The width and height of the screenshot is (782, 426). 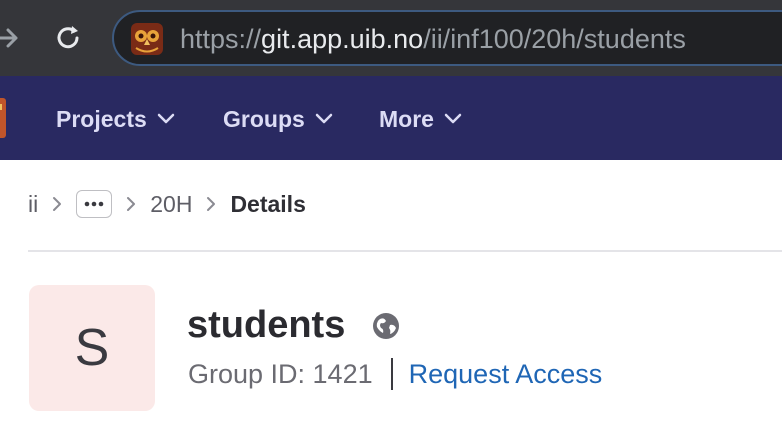 I want to click on meta-separator, so click(x=391, y=374).